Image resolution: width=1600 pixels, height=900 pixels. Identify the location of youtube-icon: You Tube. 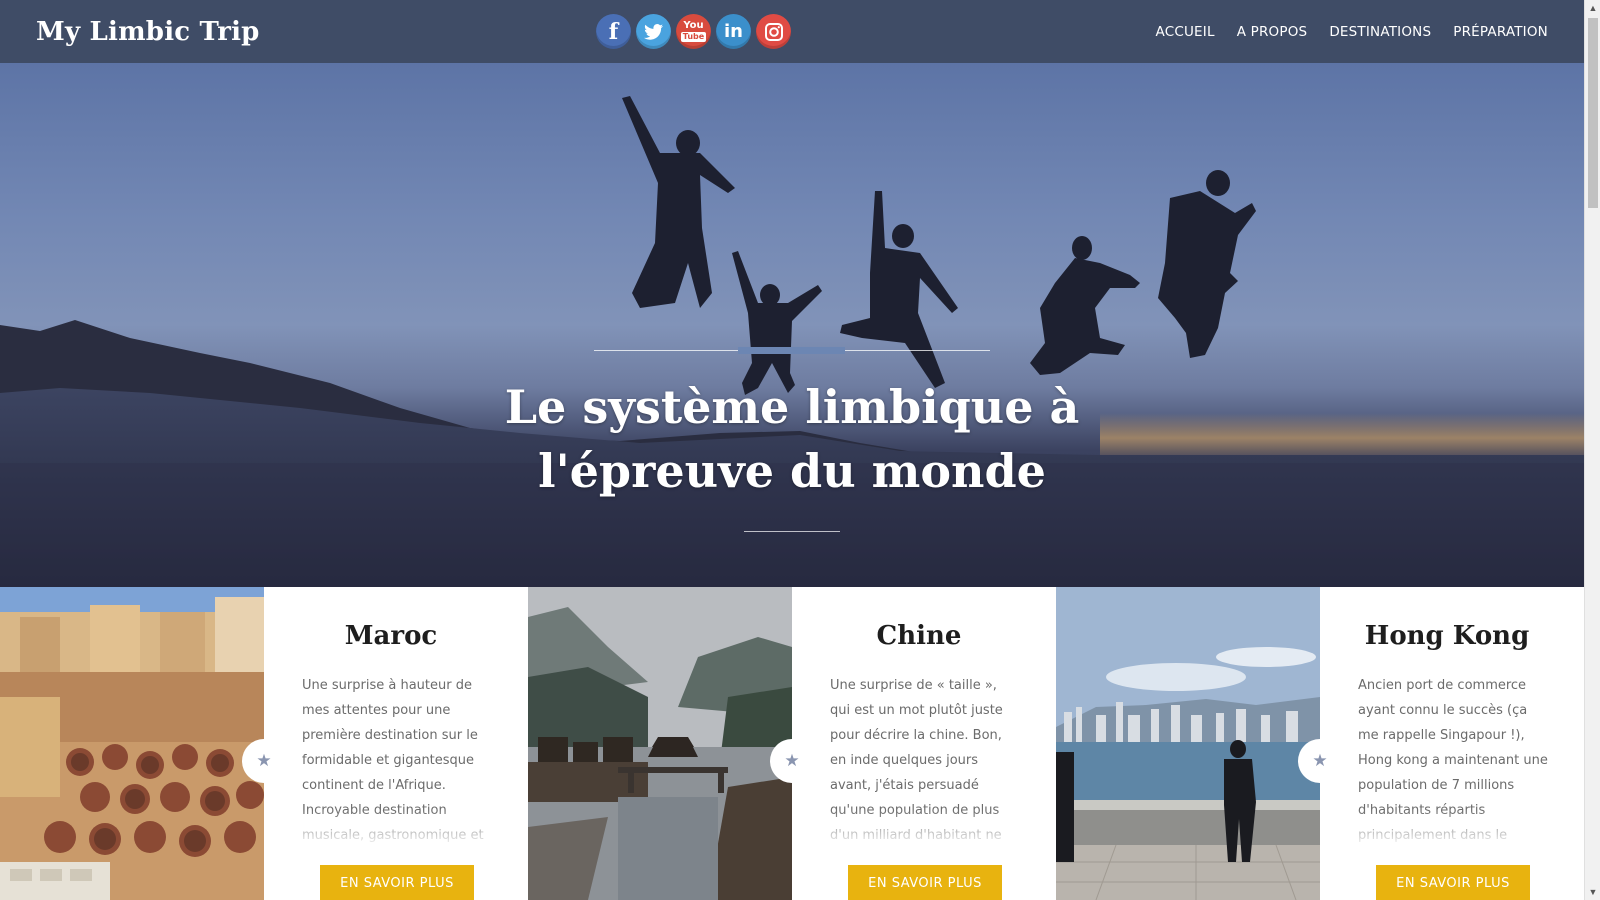
(693, 31).